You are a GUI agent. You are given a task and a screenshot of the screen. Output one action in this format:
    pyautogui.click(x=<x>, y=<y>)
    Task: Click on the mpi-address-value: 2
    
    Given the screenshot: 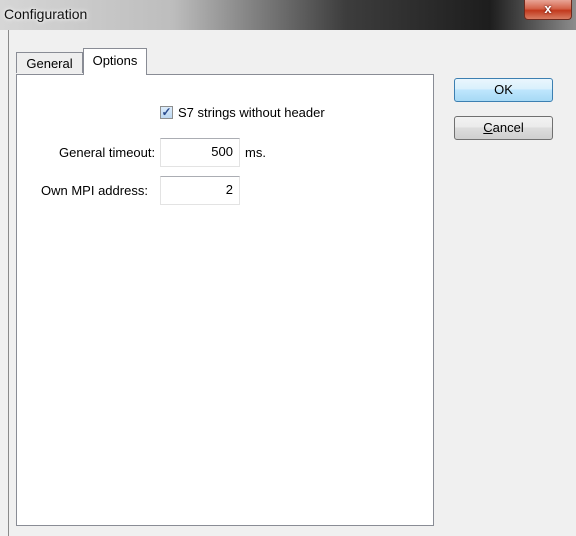 What is the action you would take?
    pyautogui.click(x=229, y=189)
    